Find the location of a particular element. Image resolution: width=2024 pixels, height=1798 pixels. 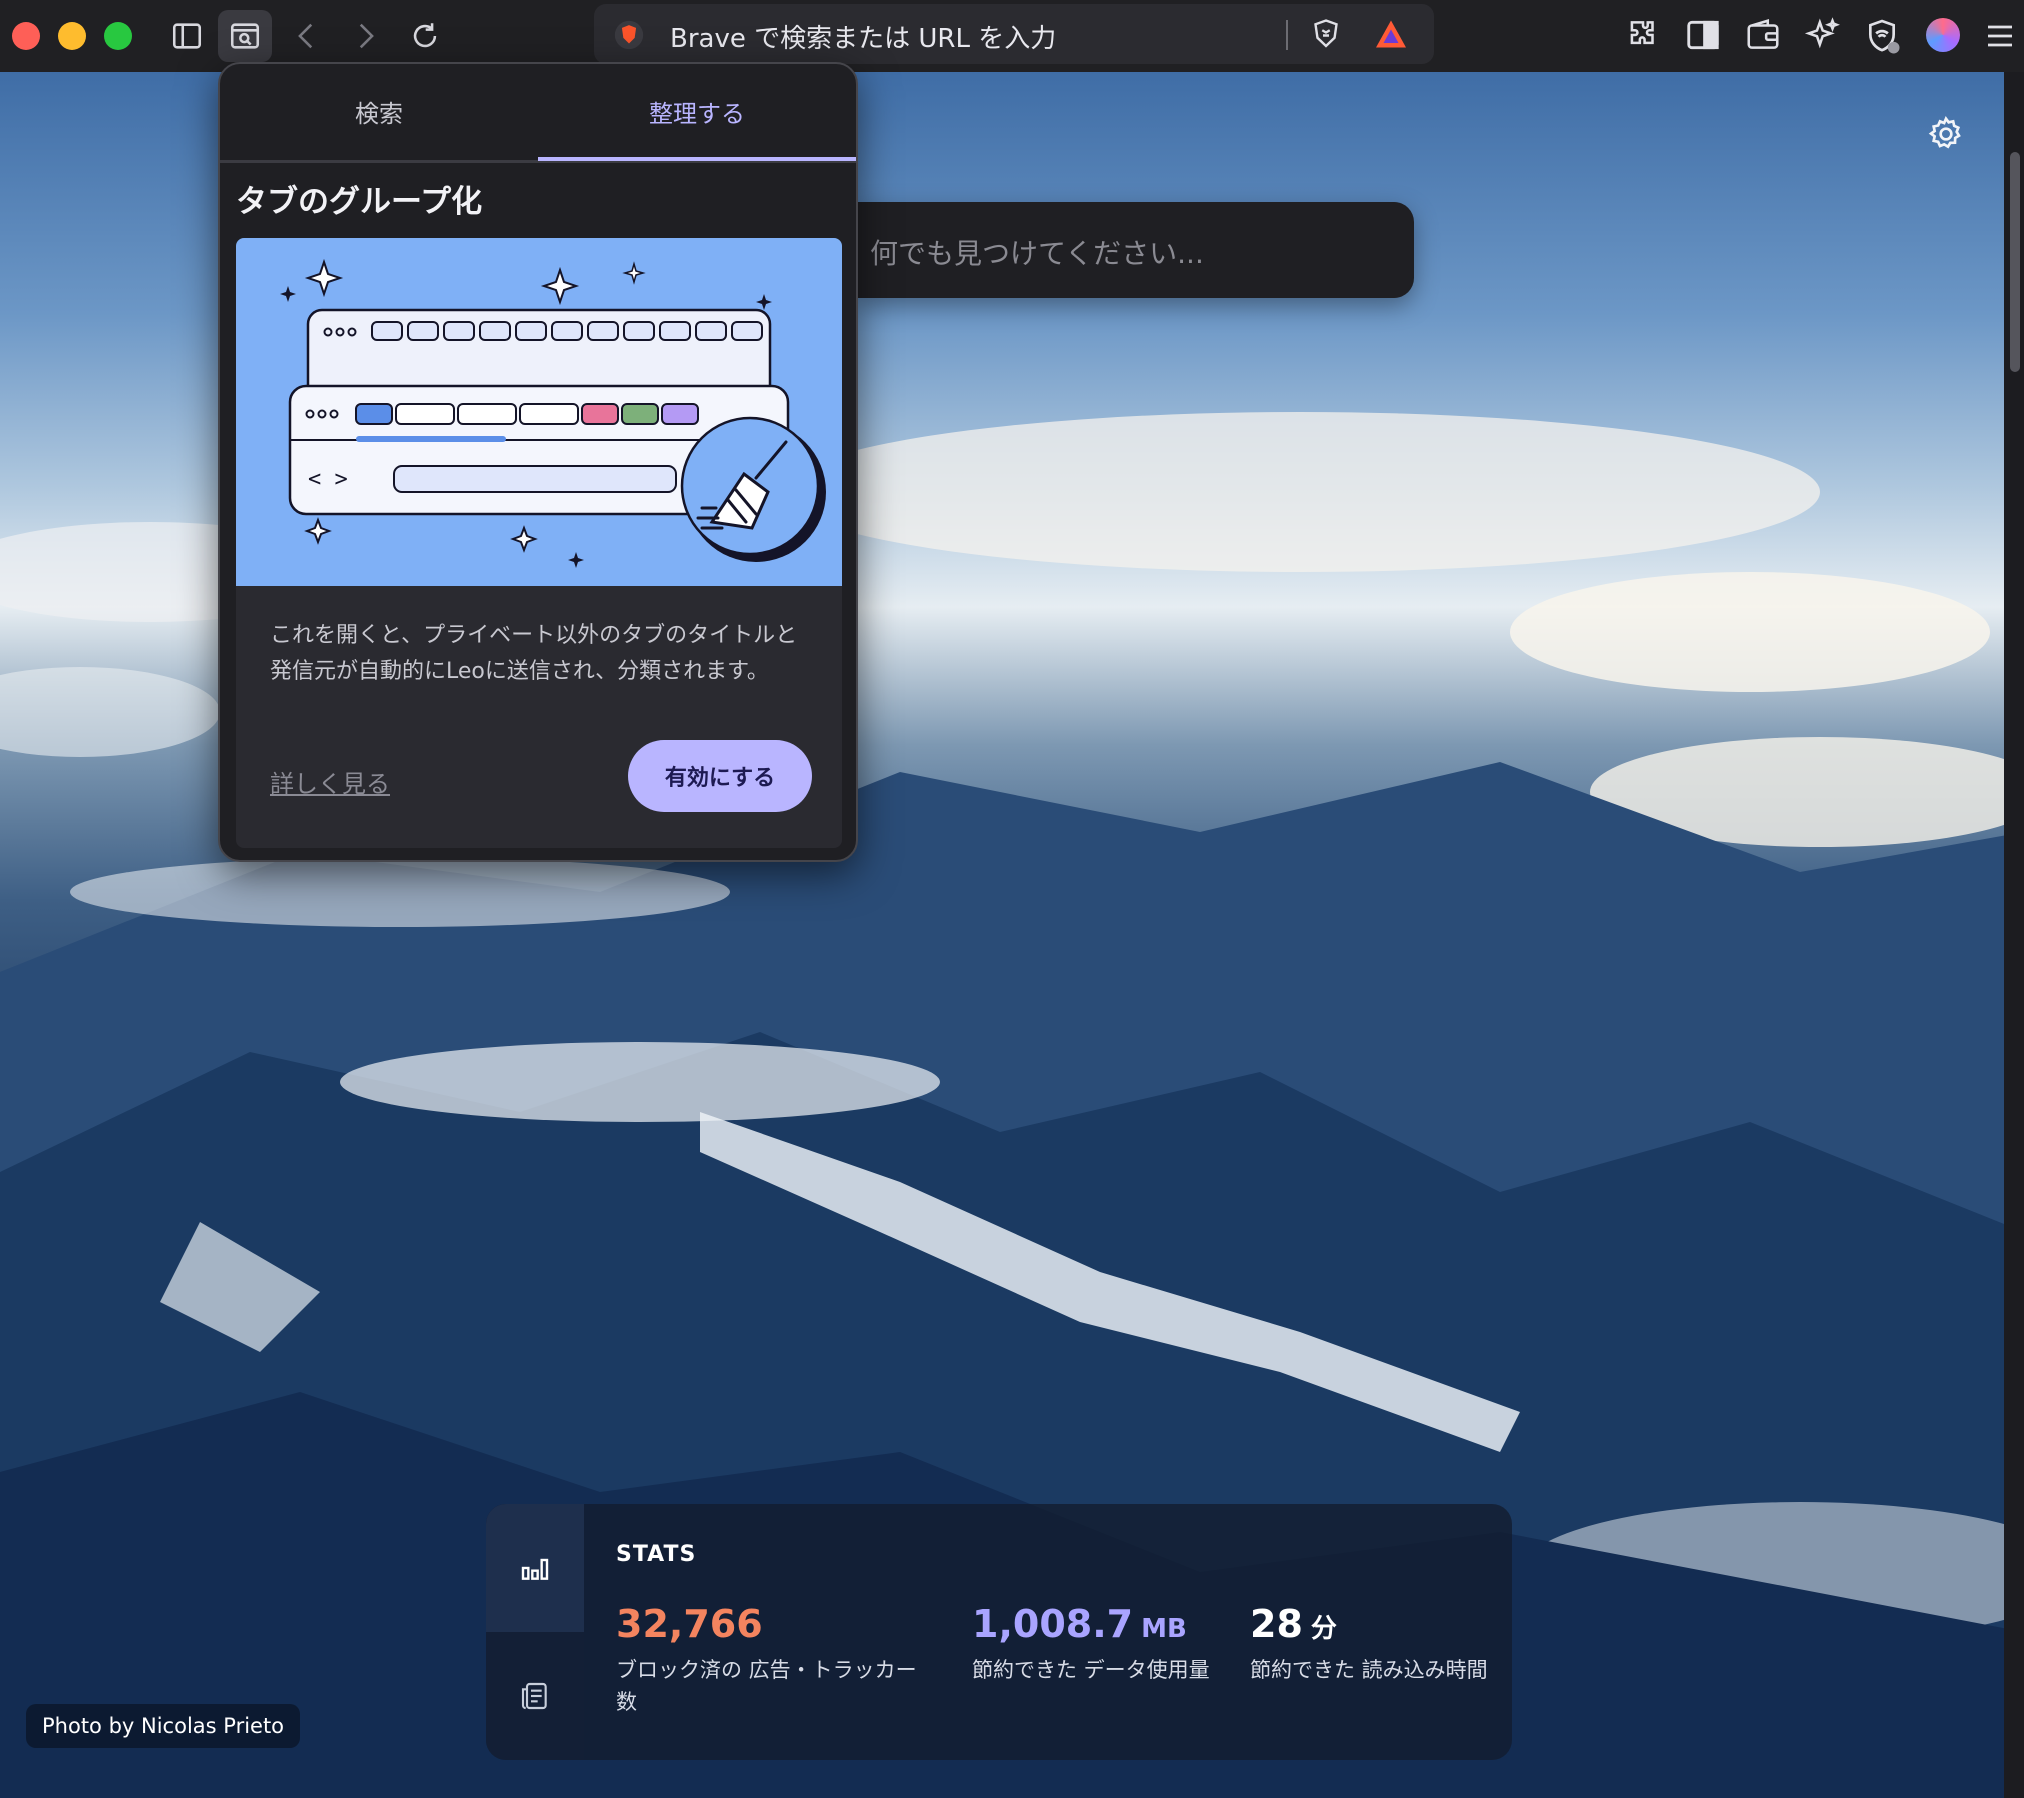

stats-side-nav is located at coordinates (535, 1632).